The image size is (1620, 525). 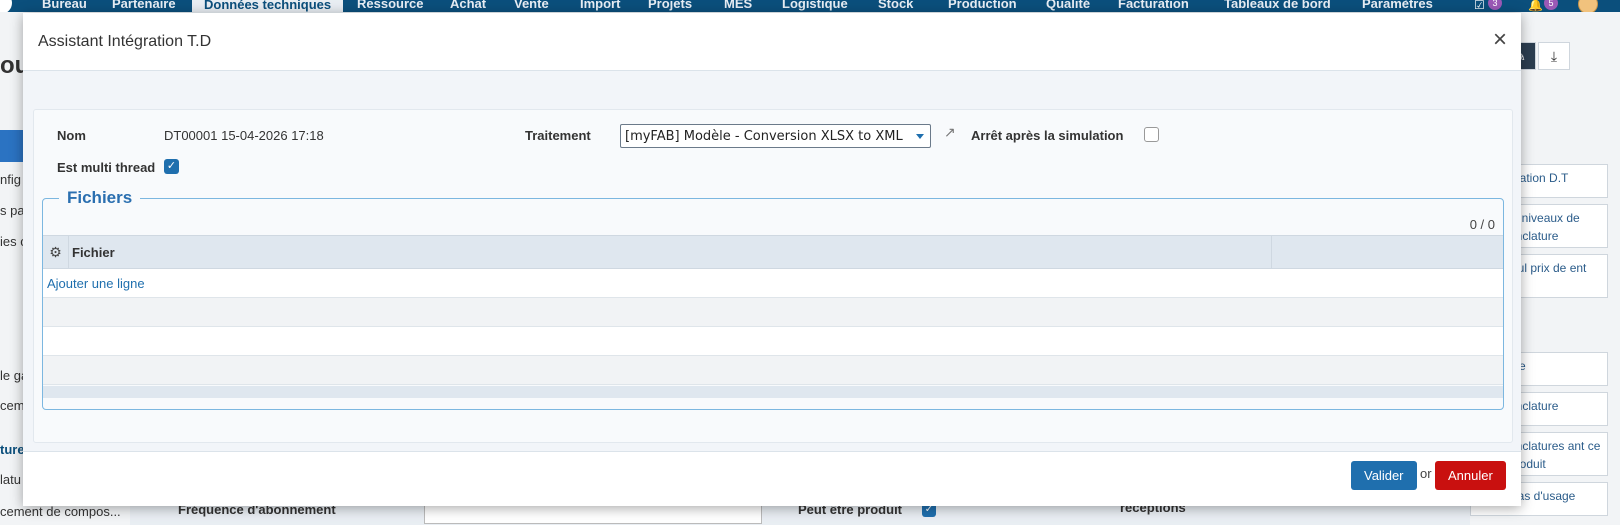 I want to click on nav-item-bureau: Bureau, so click(x=64, y=5).